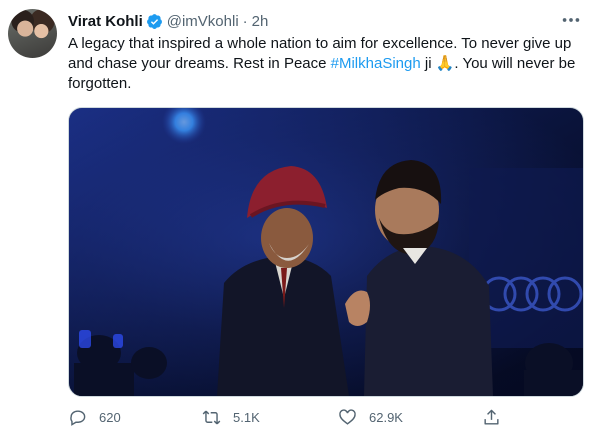 The image size is (600, 446). What do you see at coordinates (571, 20) in the screenshot?
I see `more-horizontal-icon` at bounding box center [571, 20].